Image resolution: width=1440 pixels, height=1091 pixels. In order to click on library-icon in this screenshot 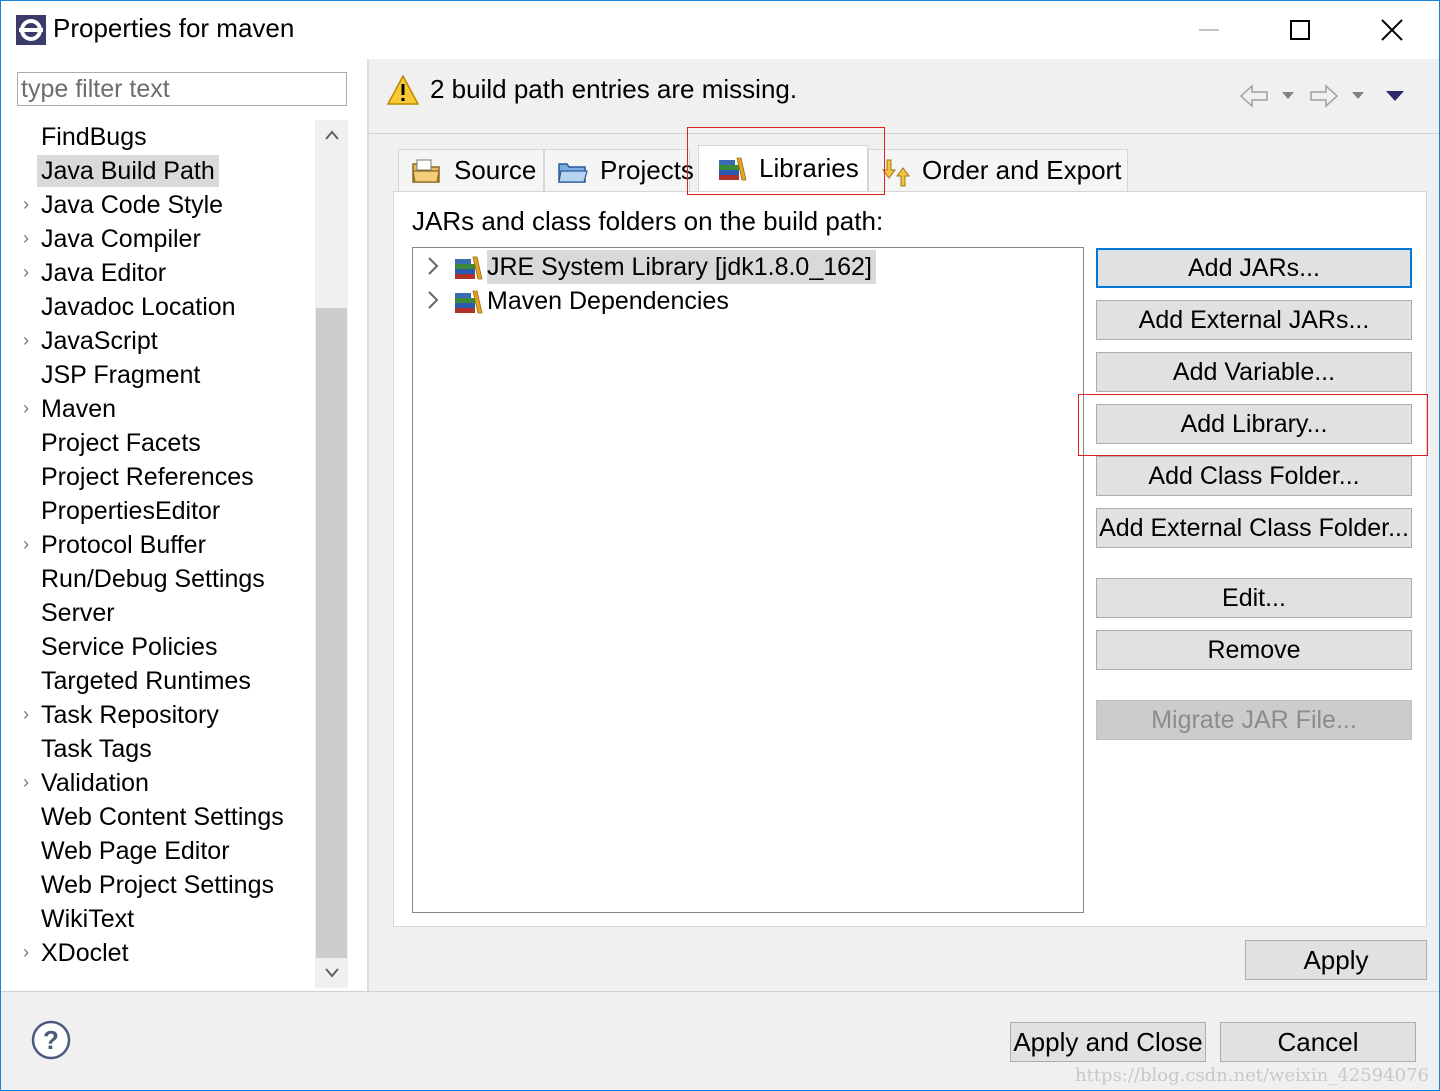, I will do `click(469, 302)`.